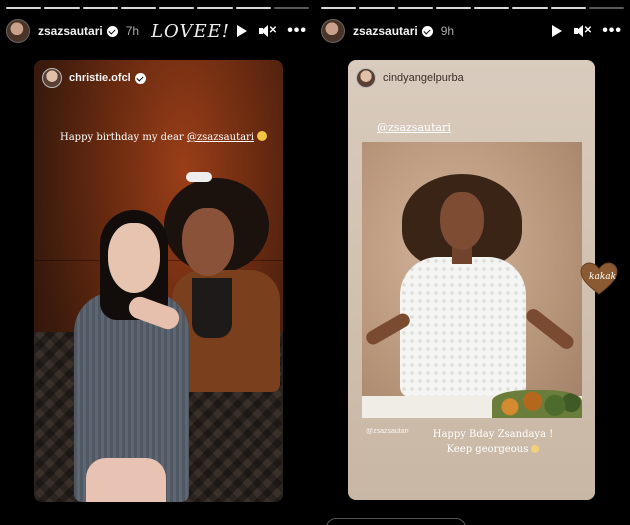 Image resolution: width=630 pixels, height=525 pixels. I want to click on birthday-wish: Happy Bday Zsandaya ! Keep georgeous, so click(493, 442).